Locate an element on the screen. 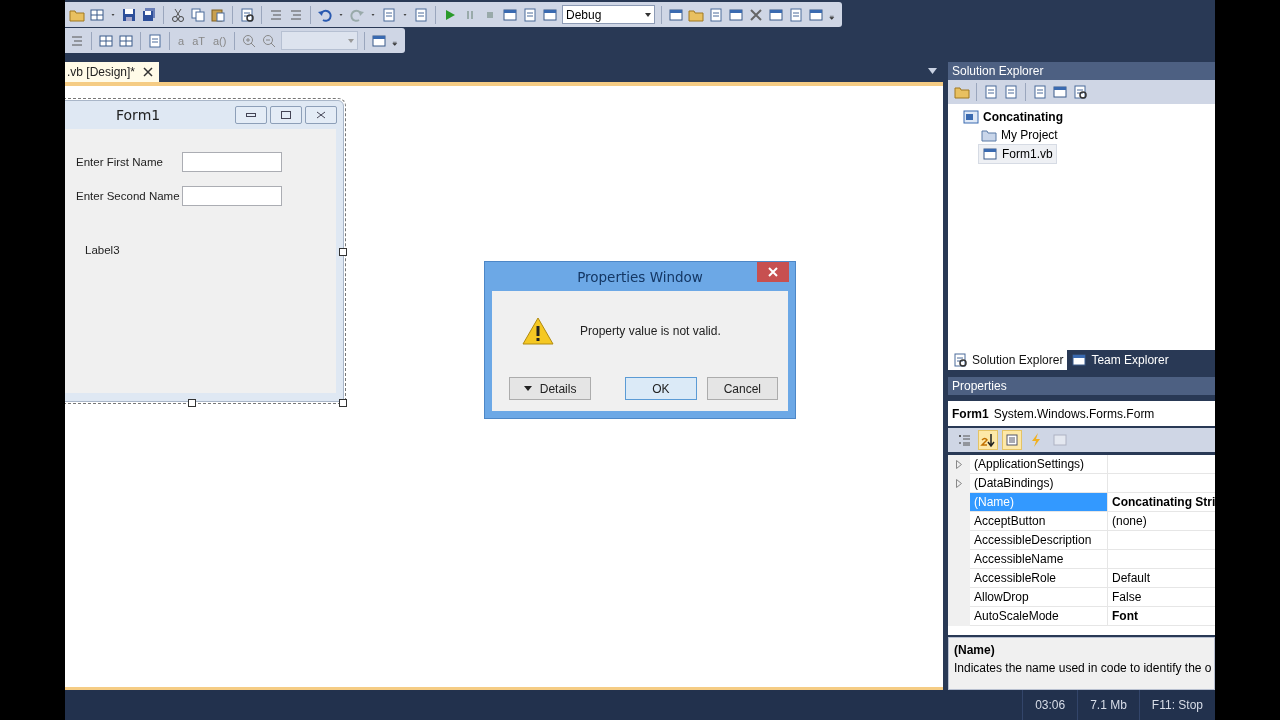  close-button is located at coordinates (773, 272).